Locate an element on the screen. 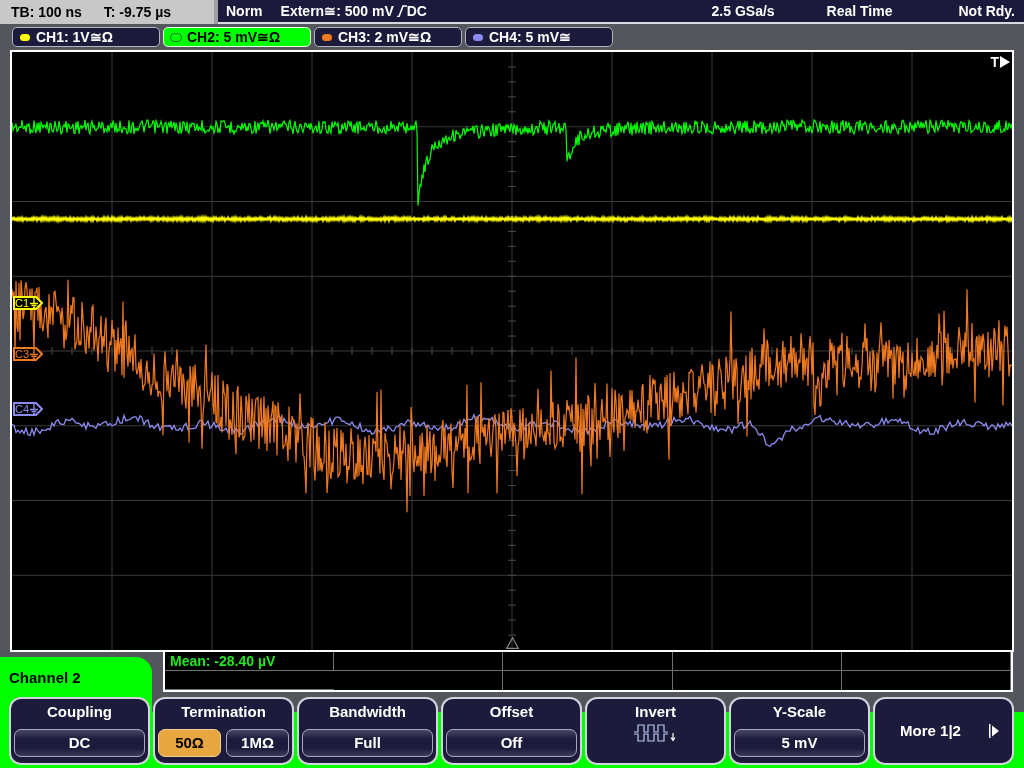 The image size is (1024, 768). trigger-source-label: Extern≅: 500 mV is located at coordinates (337, 11).